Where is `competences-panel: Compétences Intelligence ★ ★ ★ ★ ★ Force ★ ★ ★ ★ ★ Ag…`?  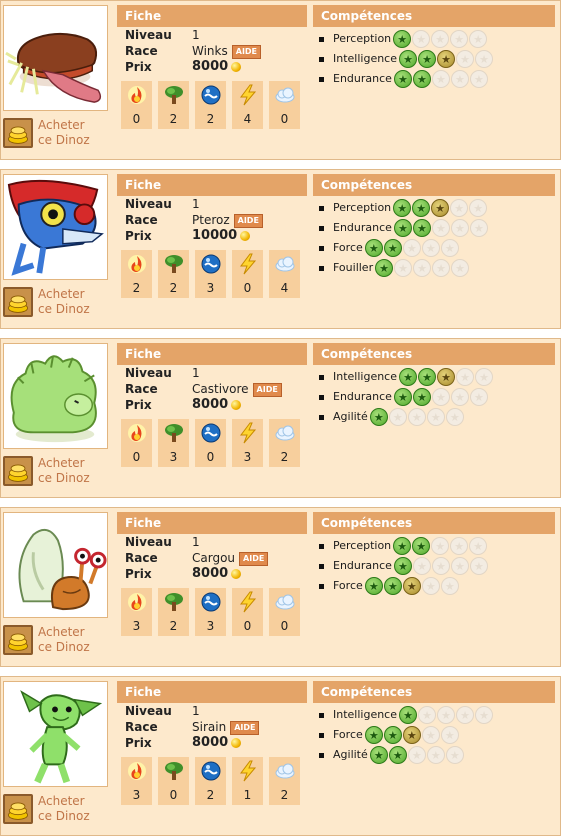 competences-panel: Compétences Intelligence ★ ★ ★ ★ ★ Force ★ ★ ★ ★ ★ Ag… is located at coordinates (434, 723).